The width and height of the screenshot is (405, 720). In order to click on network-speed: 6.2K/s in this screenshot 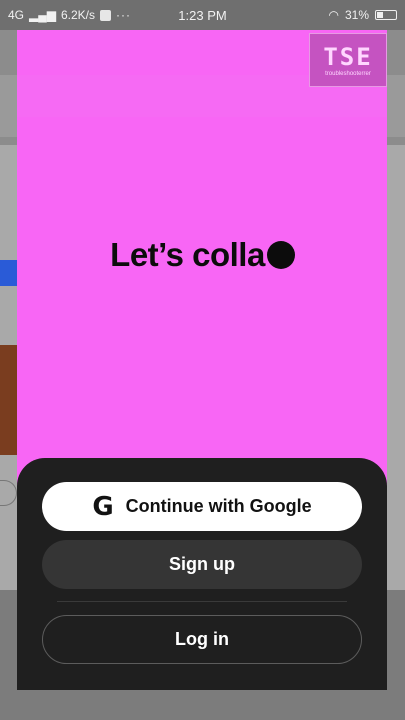, I will do `click(78, 15)`.